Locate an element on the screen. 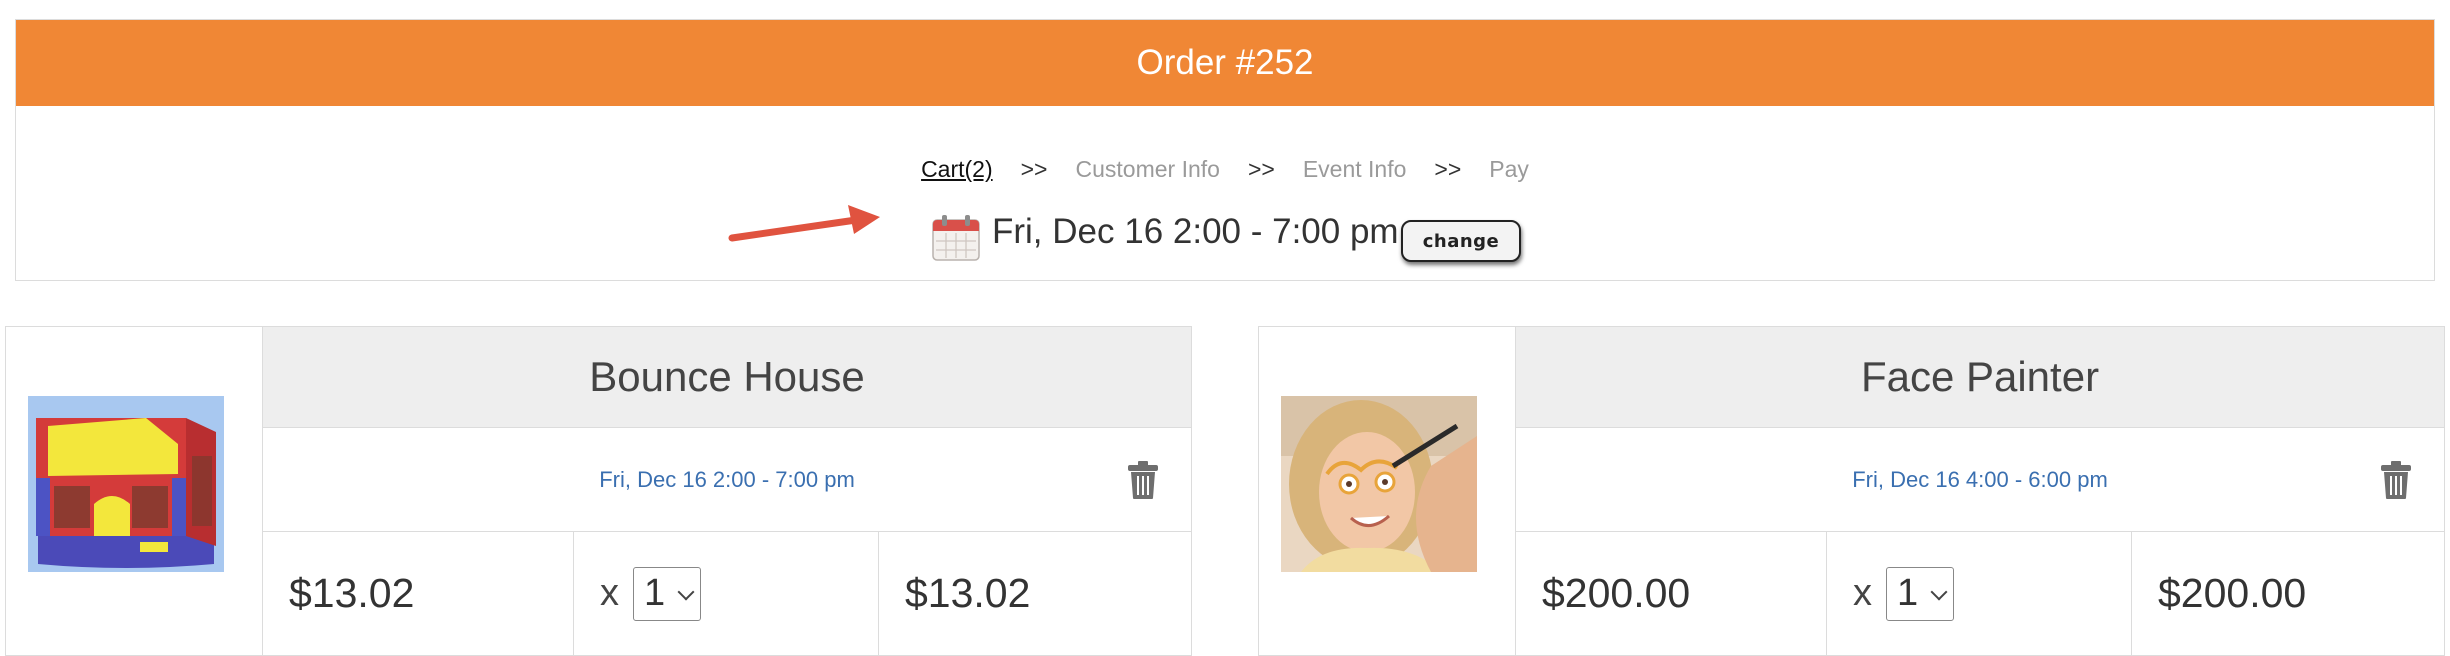  item-price-row: $200.00 x 1 $200.00 is located at coordinates (1980, 593).